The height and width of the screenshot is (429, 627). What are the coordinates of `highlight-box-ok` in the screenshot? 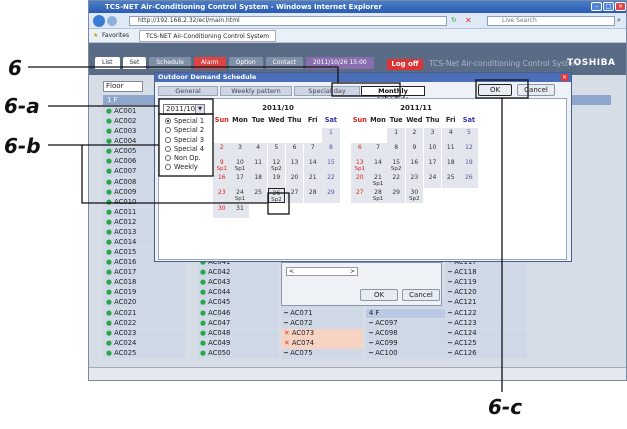 It's located at (502, 89).